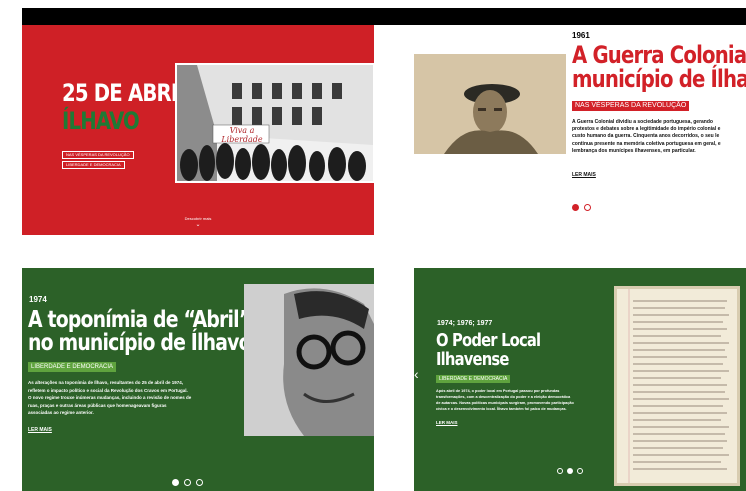 Image resolution: width=746 pixels, height=491 pixels. I want to click on card2-read-more-link: LER MAIS, so click(40, 430).